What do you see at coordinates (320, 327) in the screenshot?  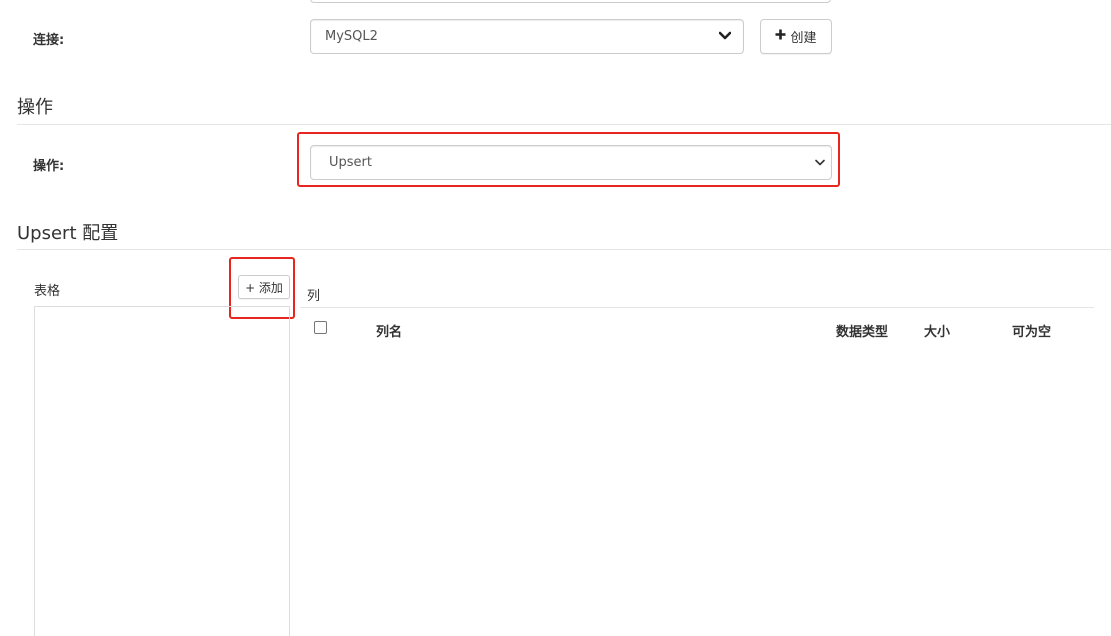 I see `select-all-checkbox` at bounding box center [320, 327].